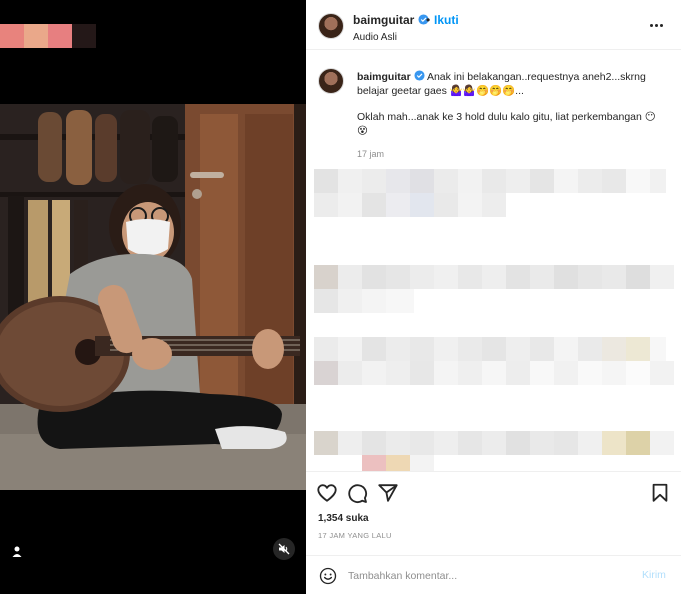 Image resolution: width=681 pixels, height=594 pixels. I want to click on add-comment-bar: Kirim, so click(493, 574).